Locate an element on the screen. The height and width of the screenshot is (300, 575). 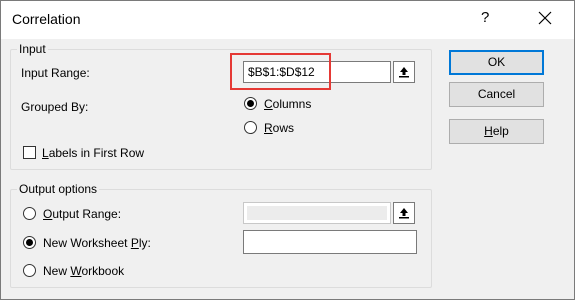
columns-mnemonic: C is located at coordinates (268, 104).